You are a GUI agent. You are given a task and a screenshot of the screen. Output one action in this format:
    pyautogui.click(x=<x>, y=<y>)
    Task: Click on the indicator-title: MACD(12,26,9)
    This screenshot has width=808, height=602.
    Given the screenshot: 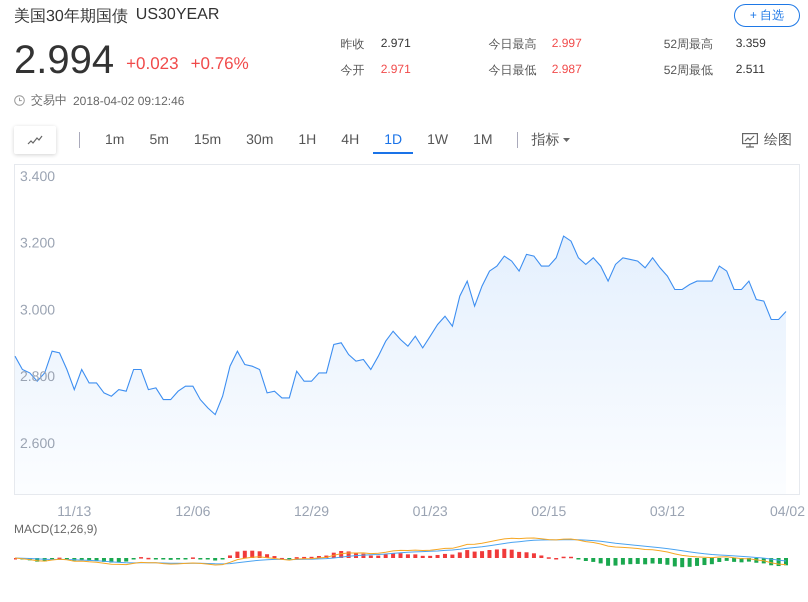 What is the action you would take?
    pyautogui.click(x=56, y=529)
    